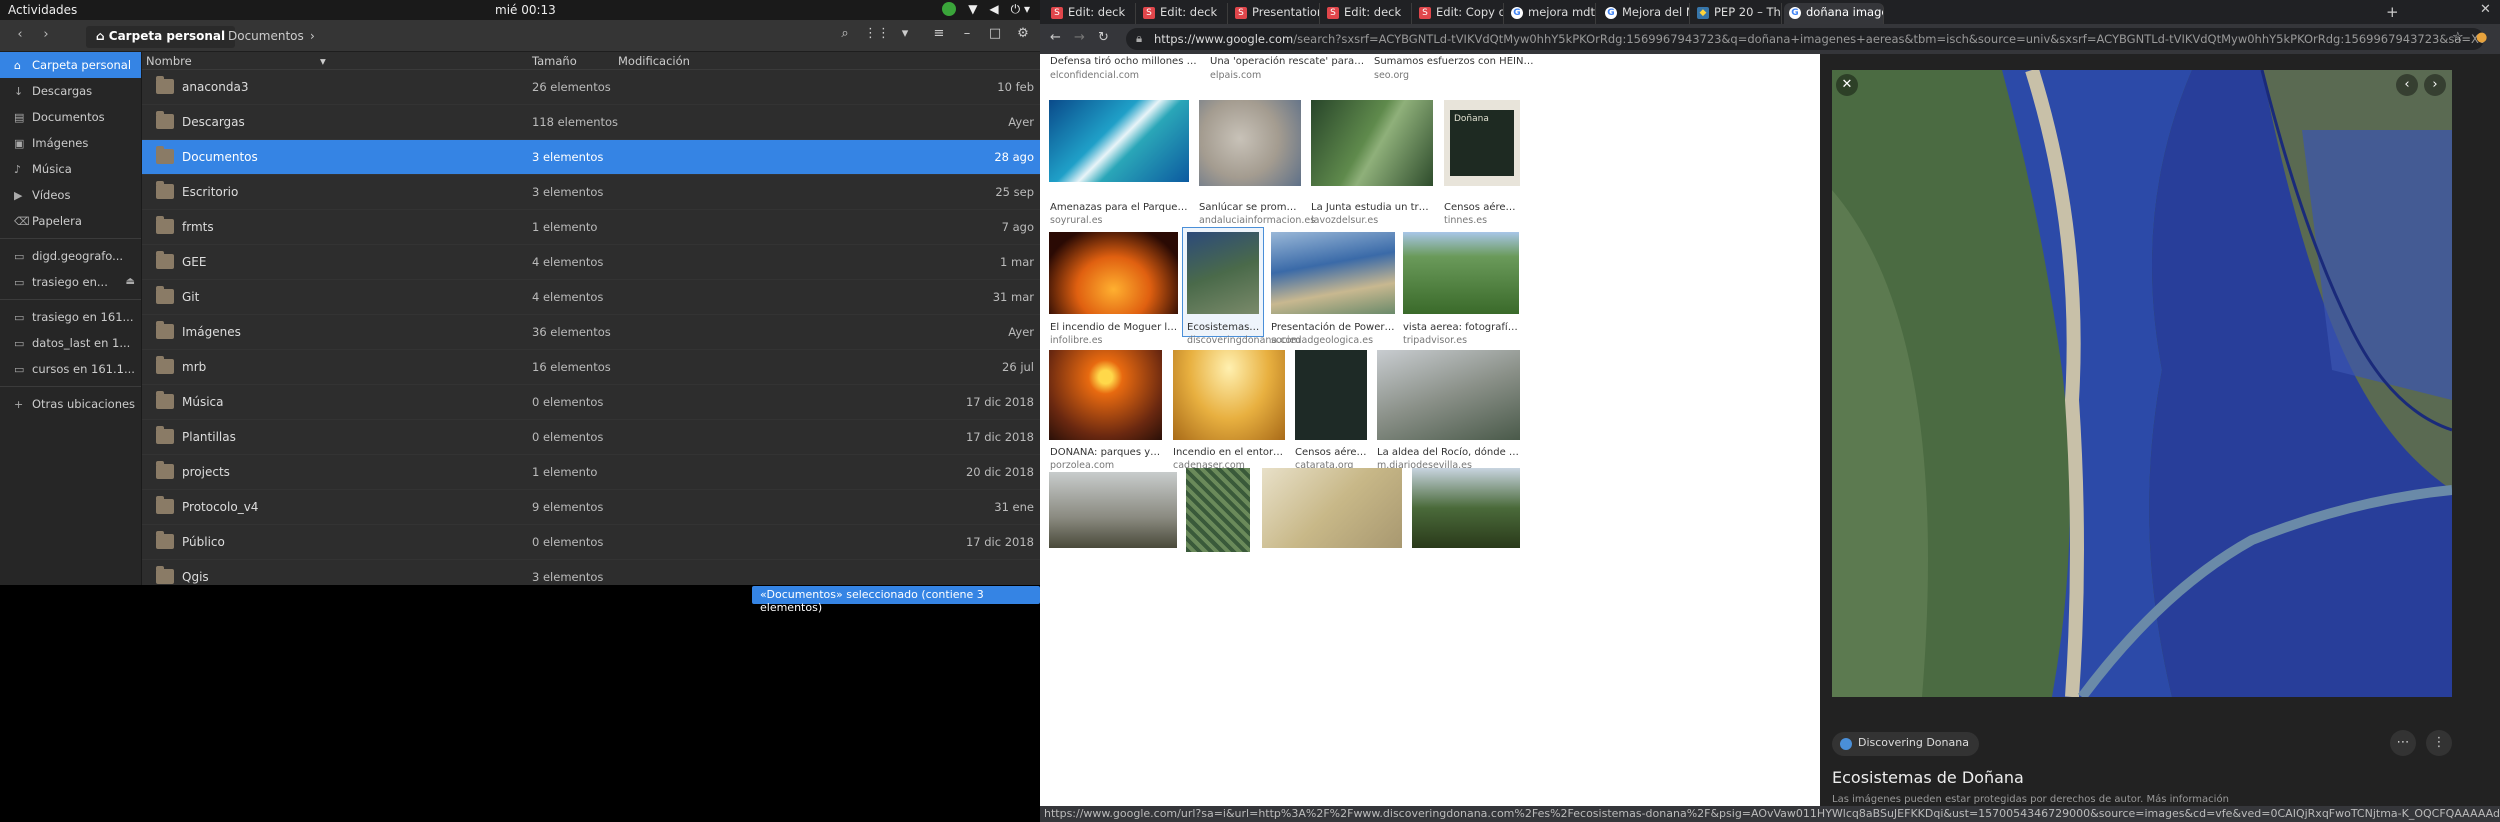 This screenshot has height=822, width=2500. I want to click on update-icon, so click(949, 9).